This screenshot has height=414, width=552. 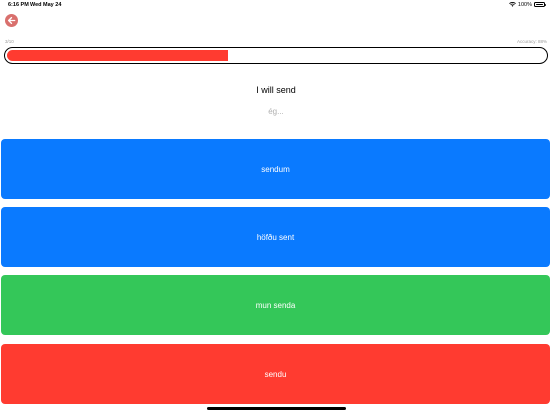 I want to click on arrow-left-icon, so click(x=11, y=20).